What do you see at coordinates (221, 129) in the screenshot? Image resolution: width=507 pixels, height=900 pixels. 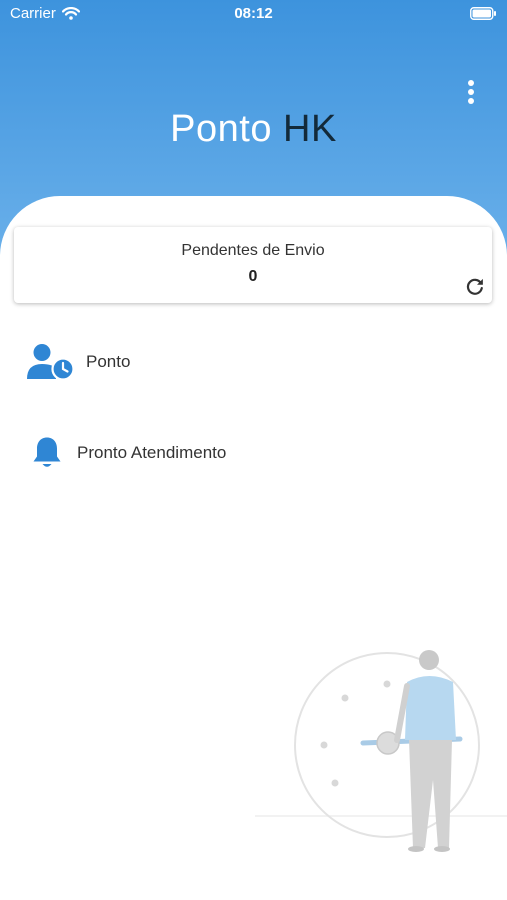 I see `app-title-part1: Ponto` at bounding box center [221, 129].